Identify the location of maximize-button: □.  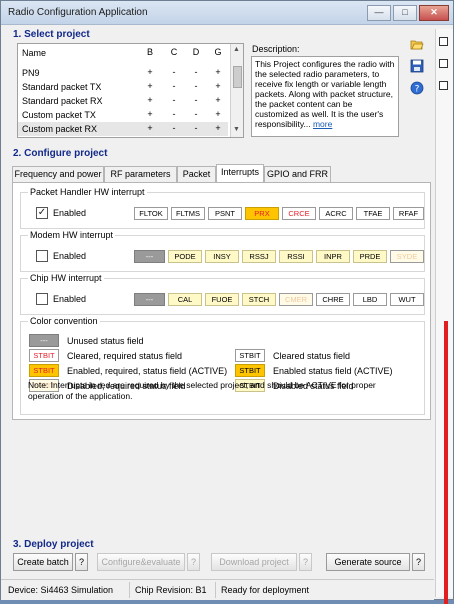
(405, 13).